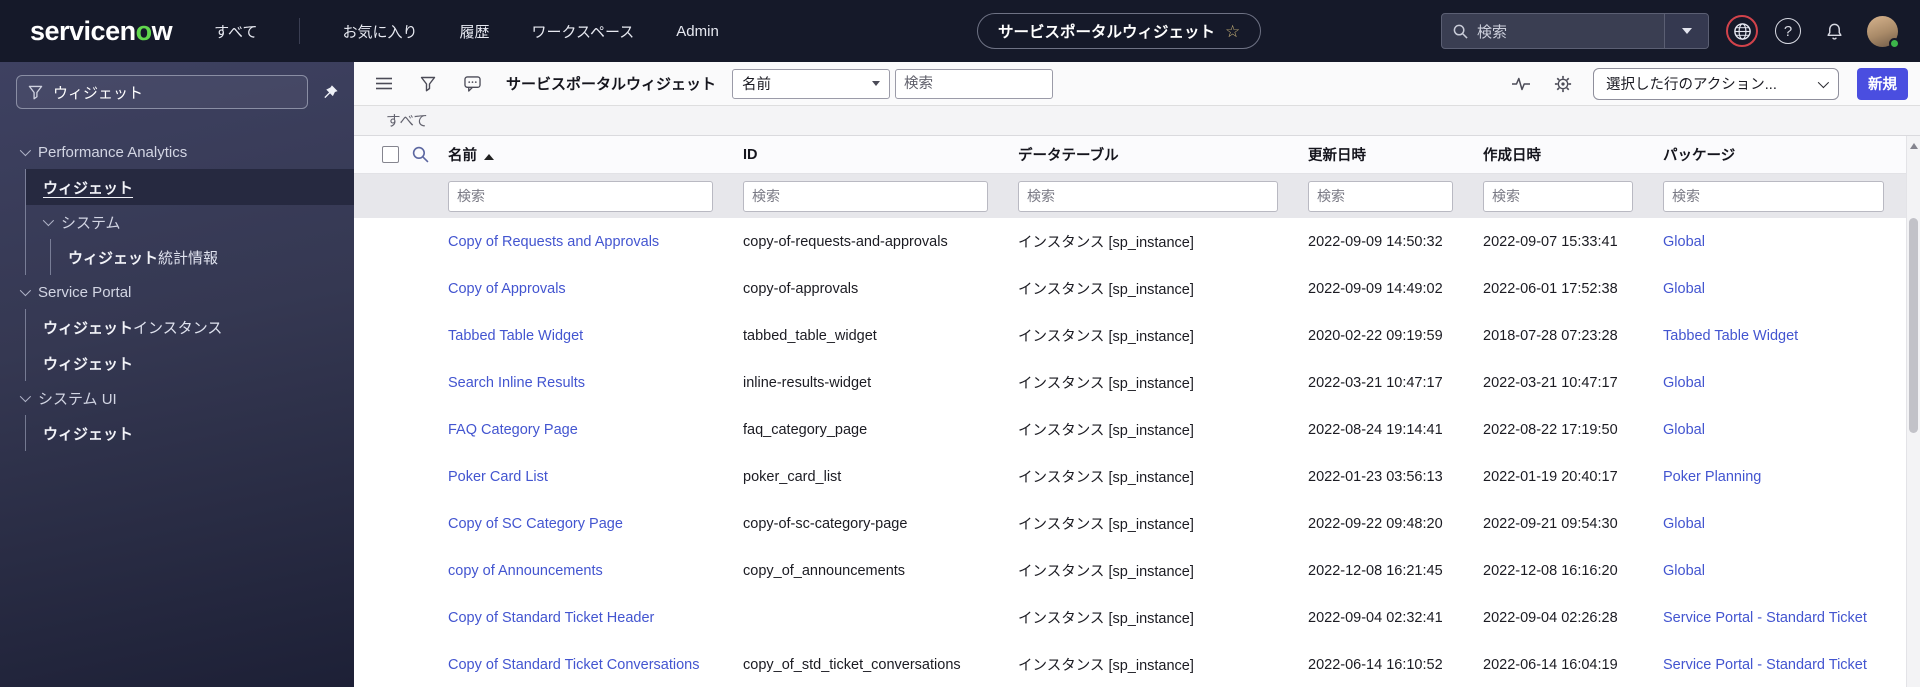 This screenshot has height=687, width=1920. I want to click on list-filter-button, so click(428, 84).